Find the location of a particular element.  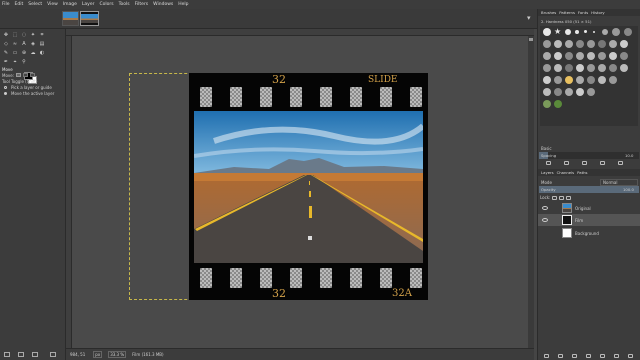

lock-position-icon is located at coordinates (561, 198).